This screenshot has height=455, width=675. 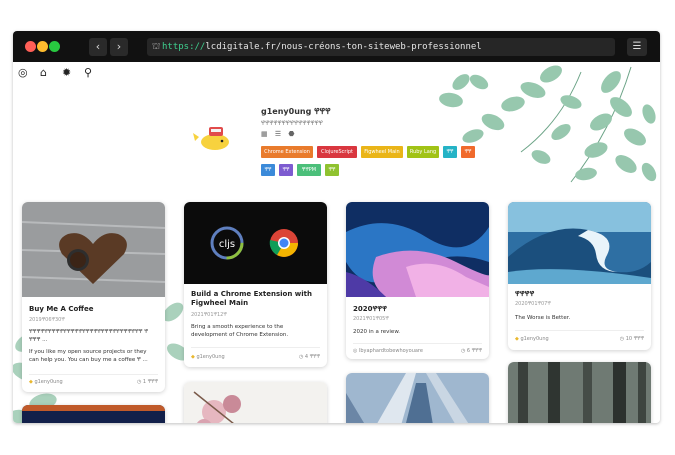 I want to click on post-date: 2020𐐐01𐐐07𐐐, so click(x=533, y=304).